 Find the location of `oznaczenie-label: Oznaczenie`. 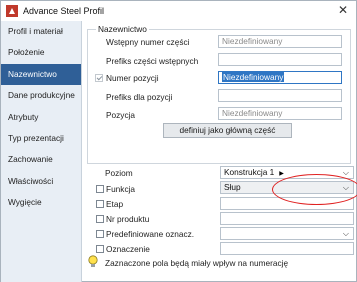

oznaczenie-label: Oznaczenie is located at coordinates (128, 249).